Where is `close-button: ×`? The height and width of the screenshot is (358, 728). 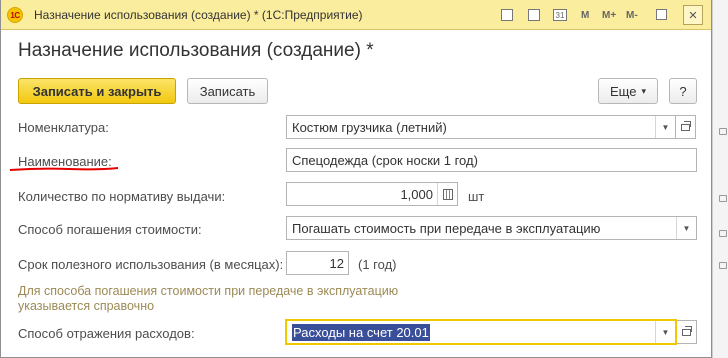
close-button: × is located at coordinates (693, 15).